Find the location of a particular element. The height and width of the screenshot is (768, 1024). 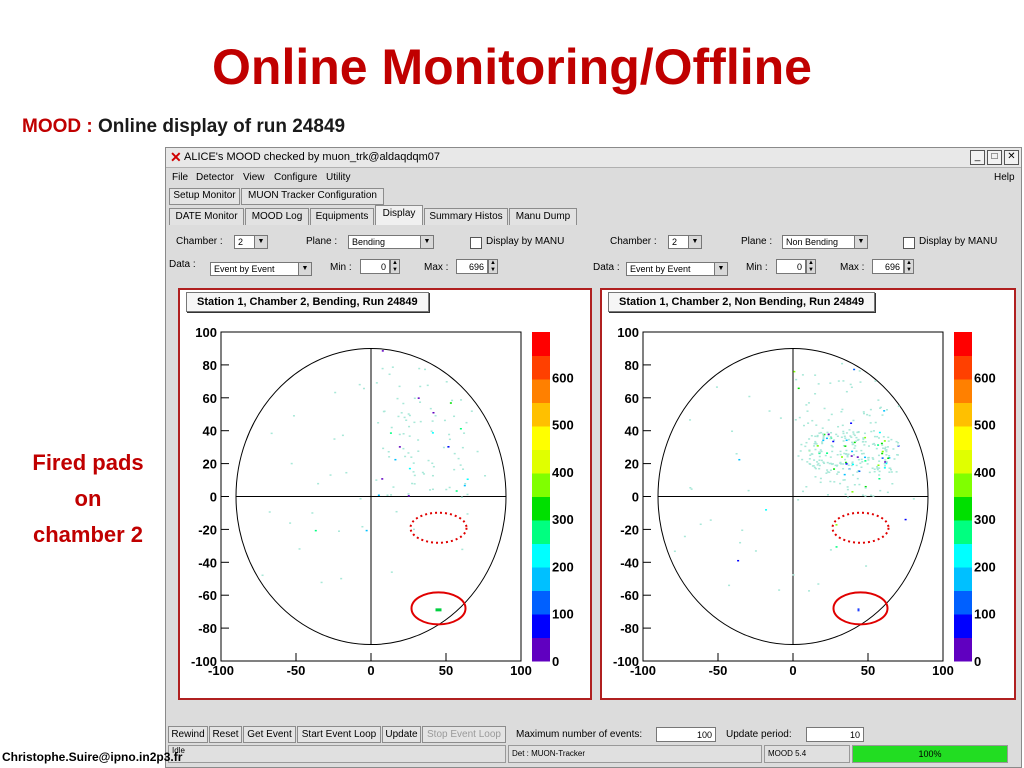

side-label-line: Fired pads is located at coordinates (88, 462).